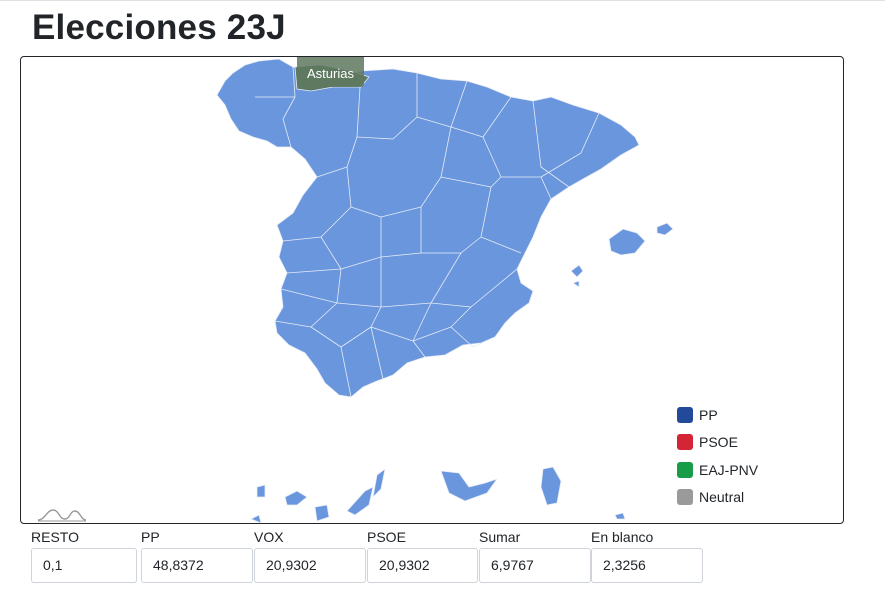 The width and height of the screenshot is (885, 591). I want to click on legend-item-eaj-pnv: EAJ-PNV, so click(717, 470).